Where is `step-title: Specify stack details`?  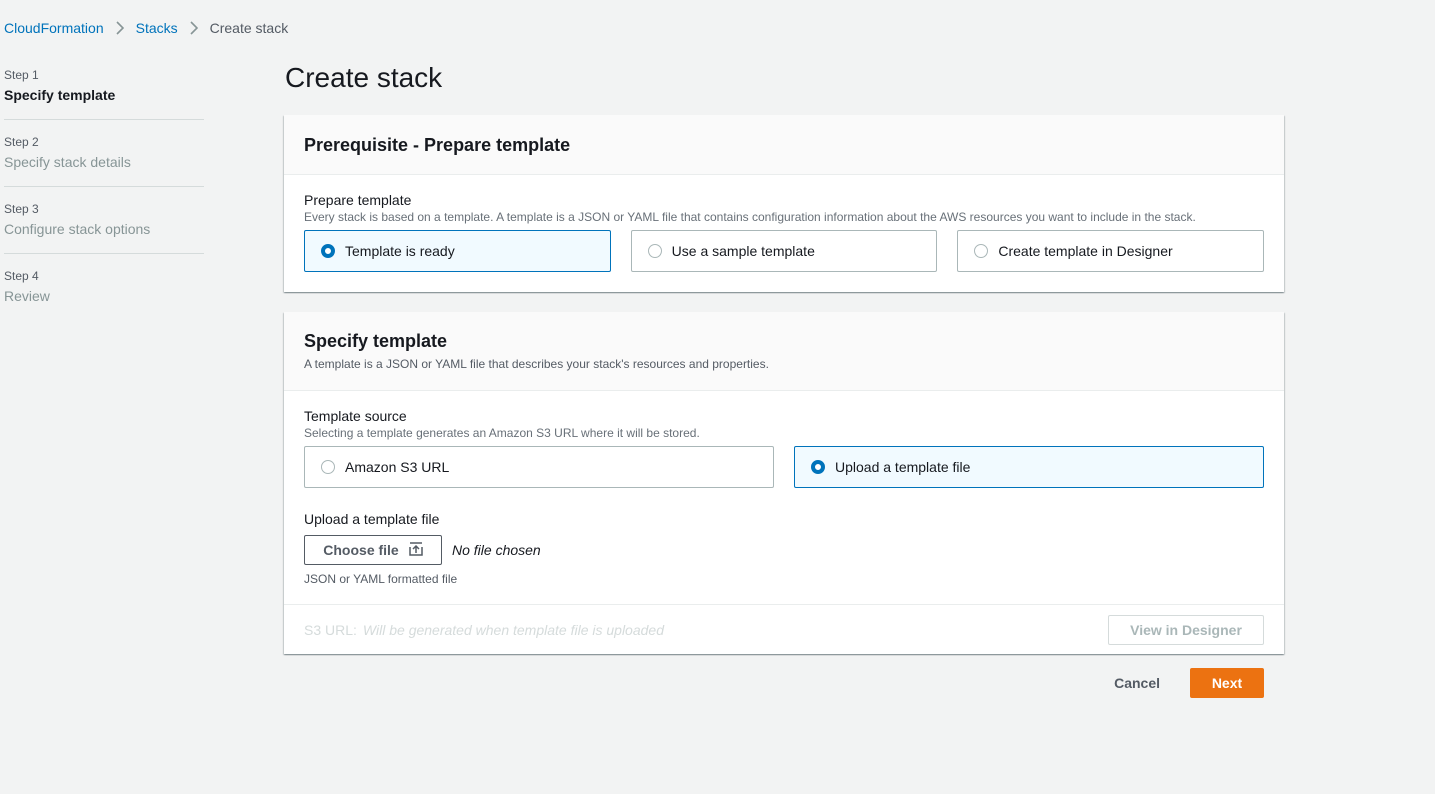
step-title: Specify stack details is located at coordinates (67, 162).